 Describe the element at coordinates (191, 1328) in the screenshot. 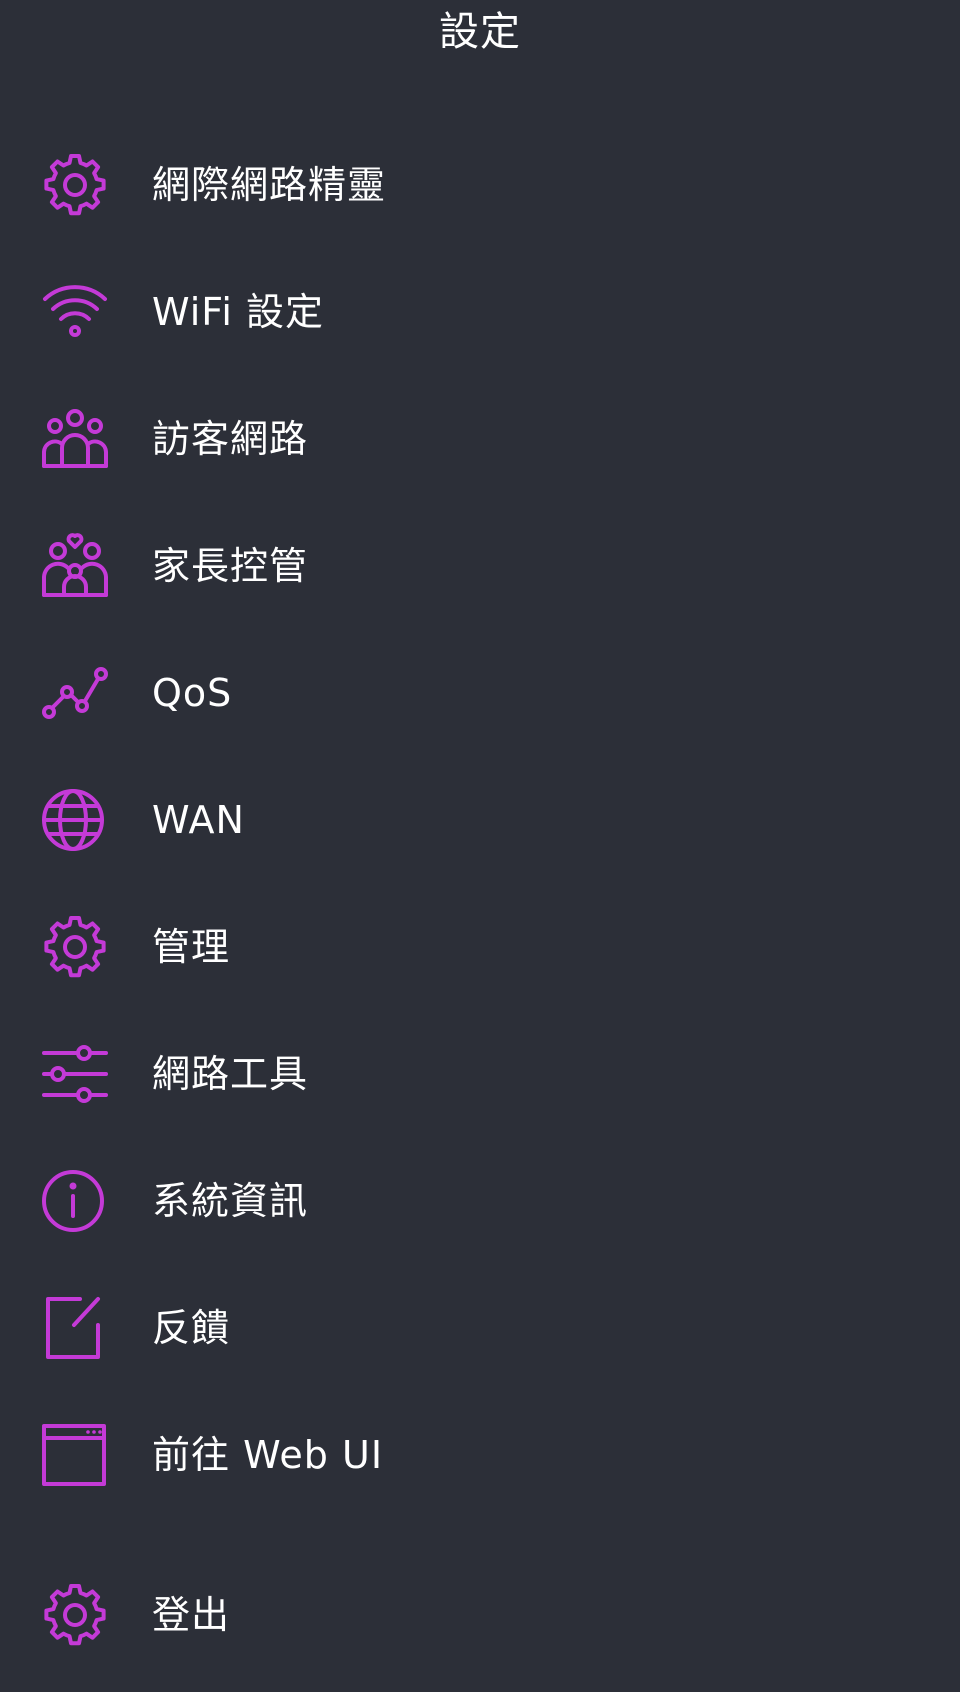

I see `menu-item-label: 反饋` at that location.